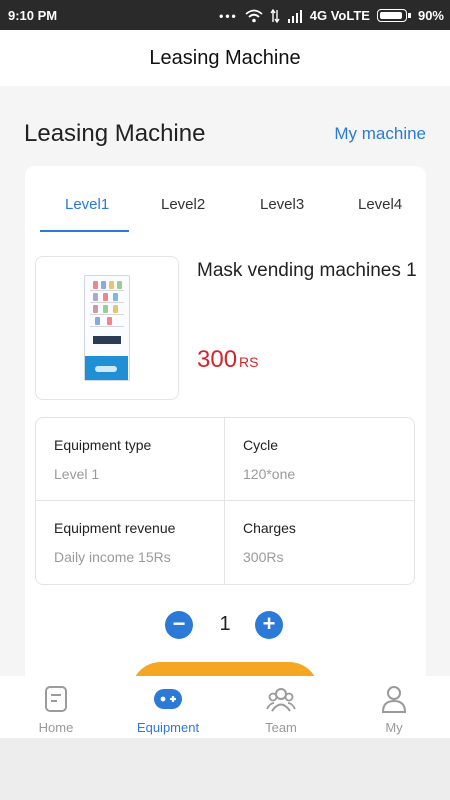 The height and width of the screenshot is (800, 450). What do you see at coordinates (319, 542) in the screenshot?
I see `charges-cell: Charges 300Rs` at bounding box center [319, 542].